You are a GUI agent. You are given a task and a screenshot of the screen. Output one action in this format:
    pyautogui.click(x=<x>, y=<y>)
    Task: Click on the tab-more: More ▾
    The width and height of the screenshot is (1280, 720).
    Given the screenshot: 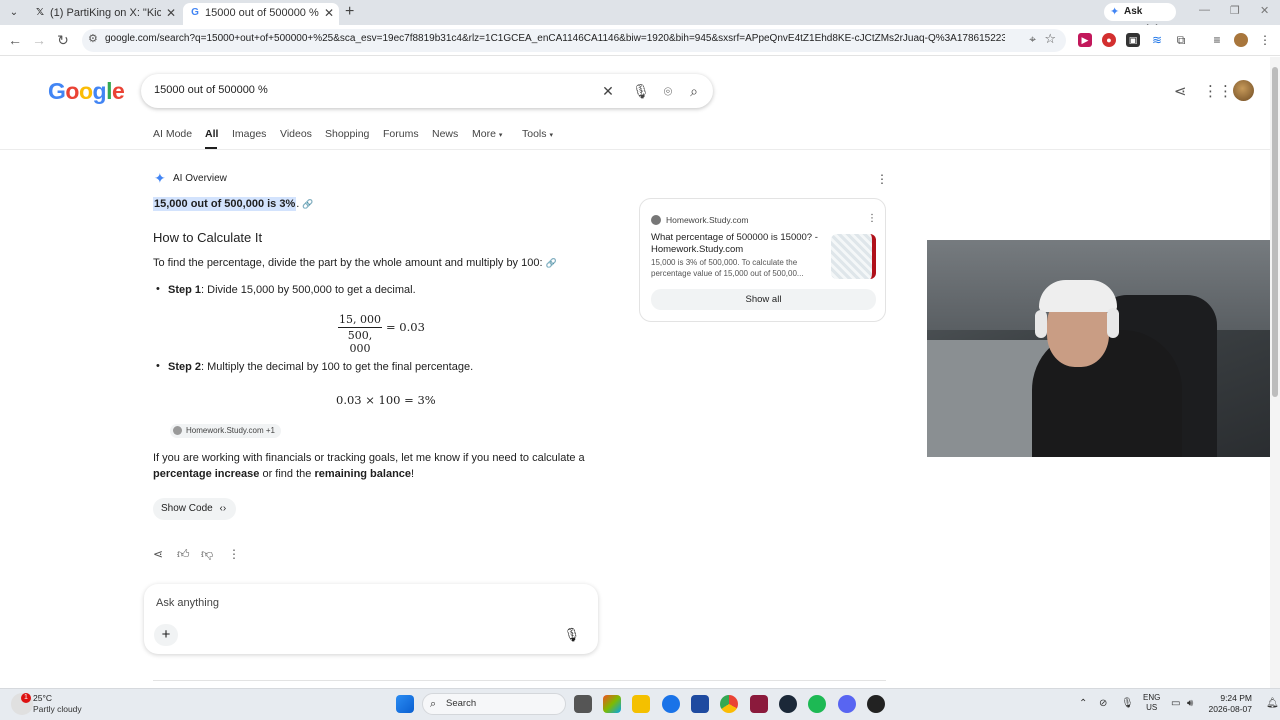 What is the action you would take?
    pyautogui.click(x=487, y=134)
    